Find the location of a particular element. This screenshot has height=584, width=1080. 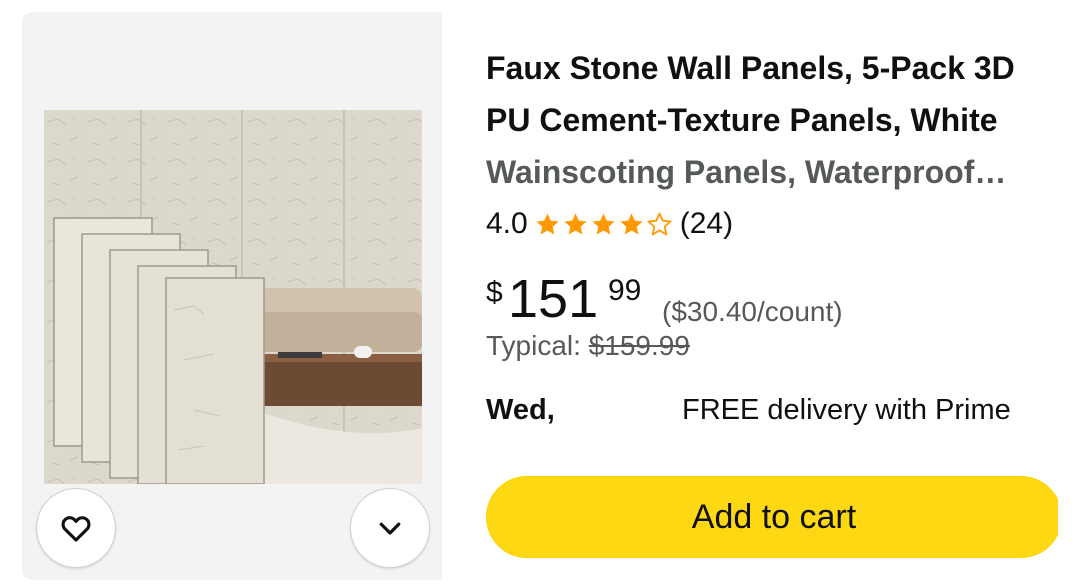

star-empty-icon is located at coordinates (659, 223).